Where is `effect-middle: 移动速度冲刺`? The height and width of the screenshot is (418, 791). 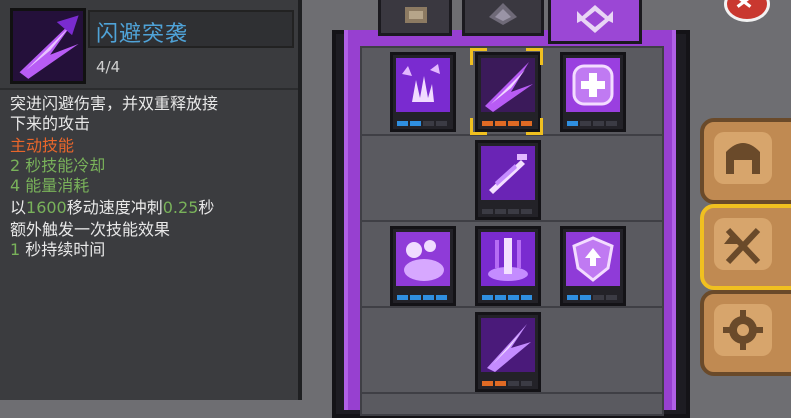 effect-middle: 移动速度冲刺 is located at coordinates (114, 207).